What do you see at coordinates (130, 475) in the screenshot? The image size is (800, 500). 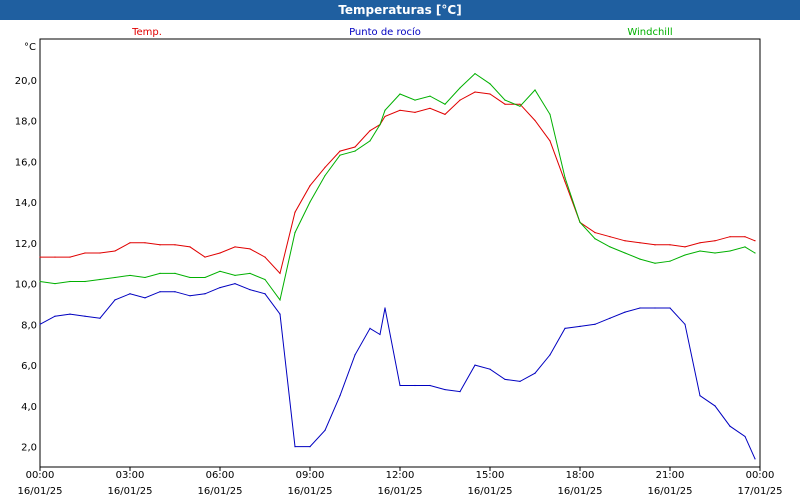 I see `x-tick-time: 03:00` at bounding box center [130, 475].